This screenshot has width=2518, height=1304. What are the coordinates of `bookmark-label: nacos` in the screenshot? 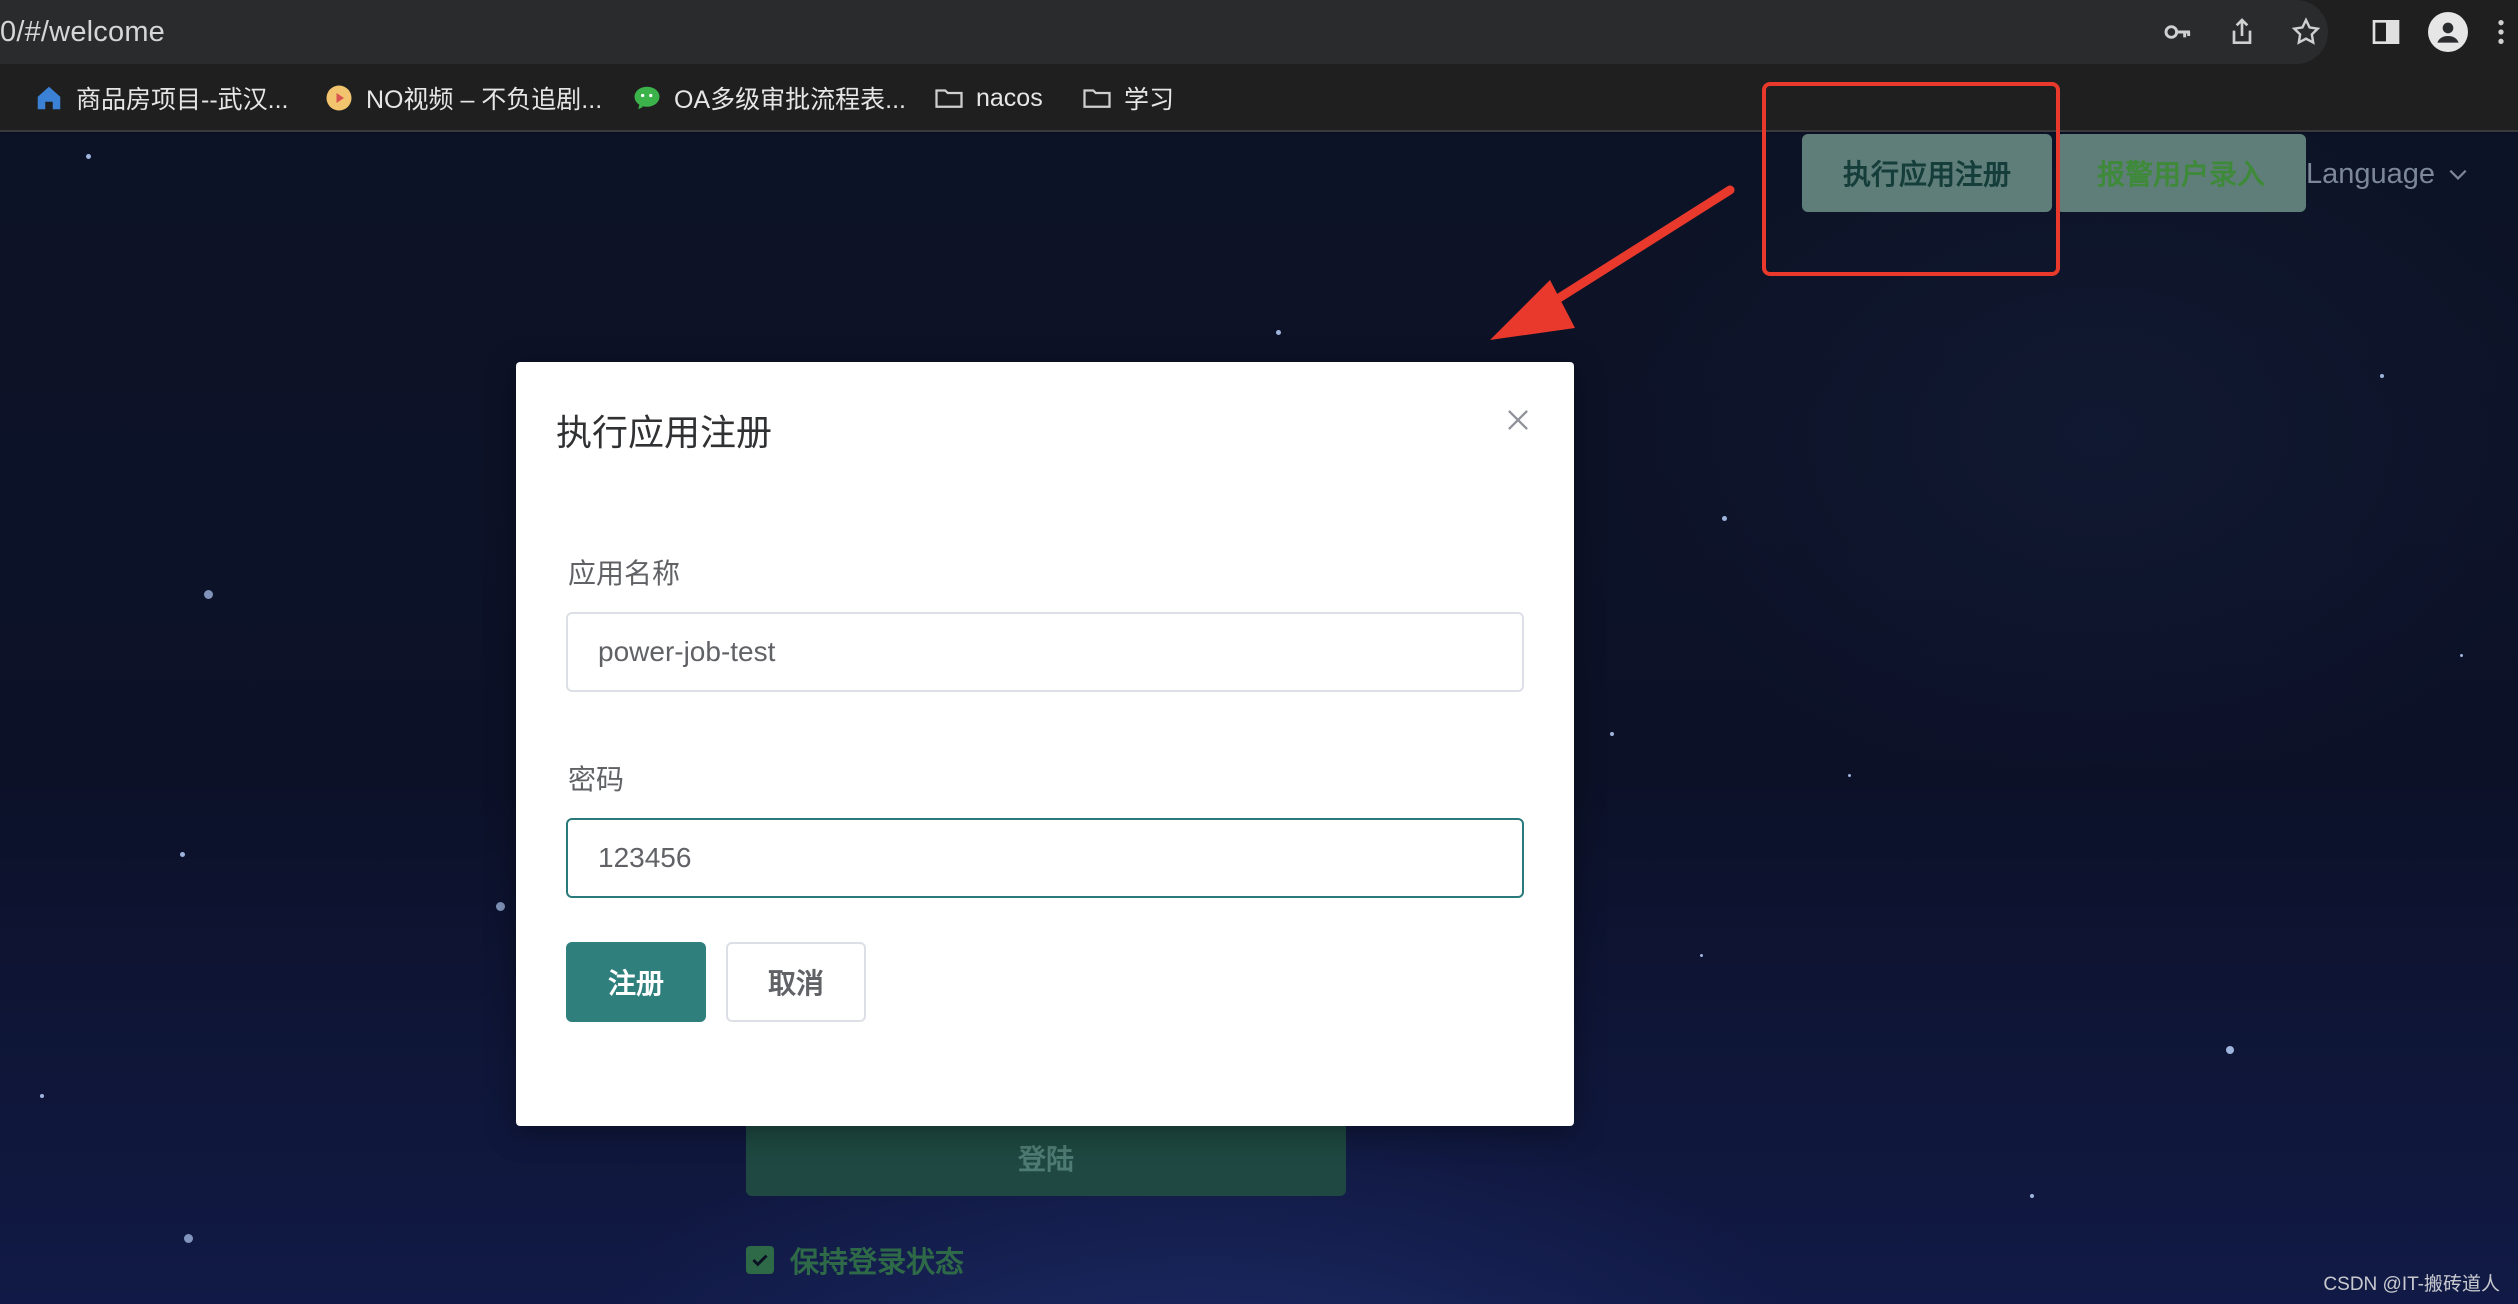 It's located at (1009, 97).